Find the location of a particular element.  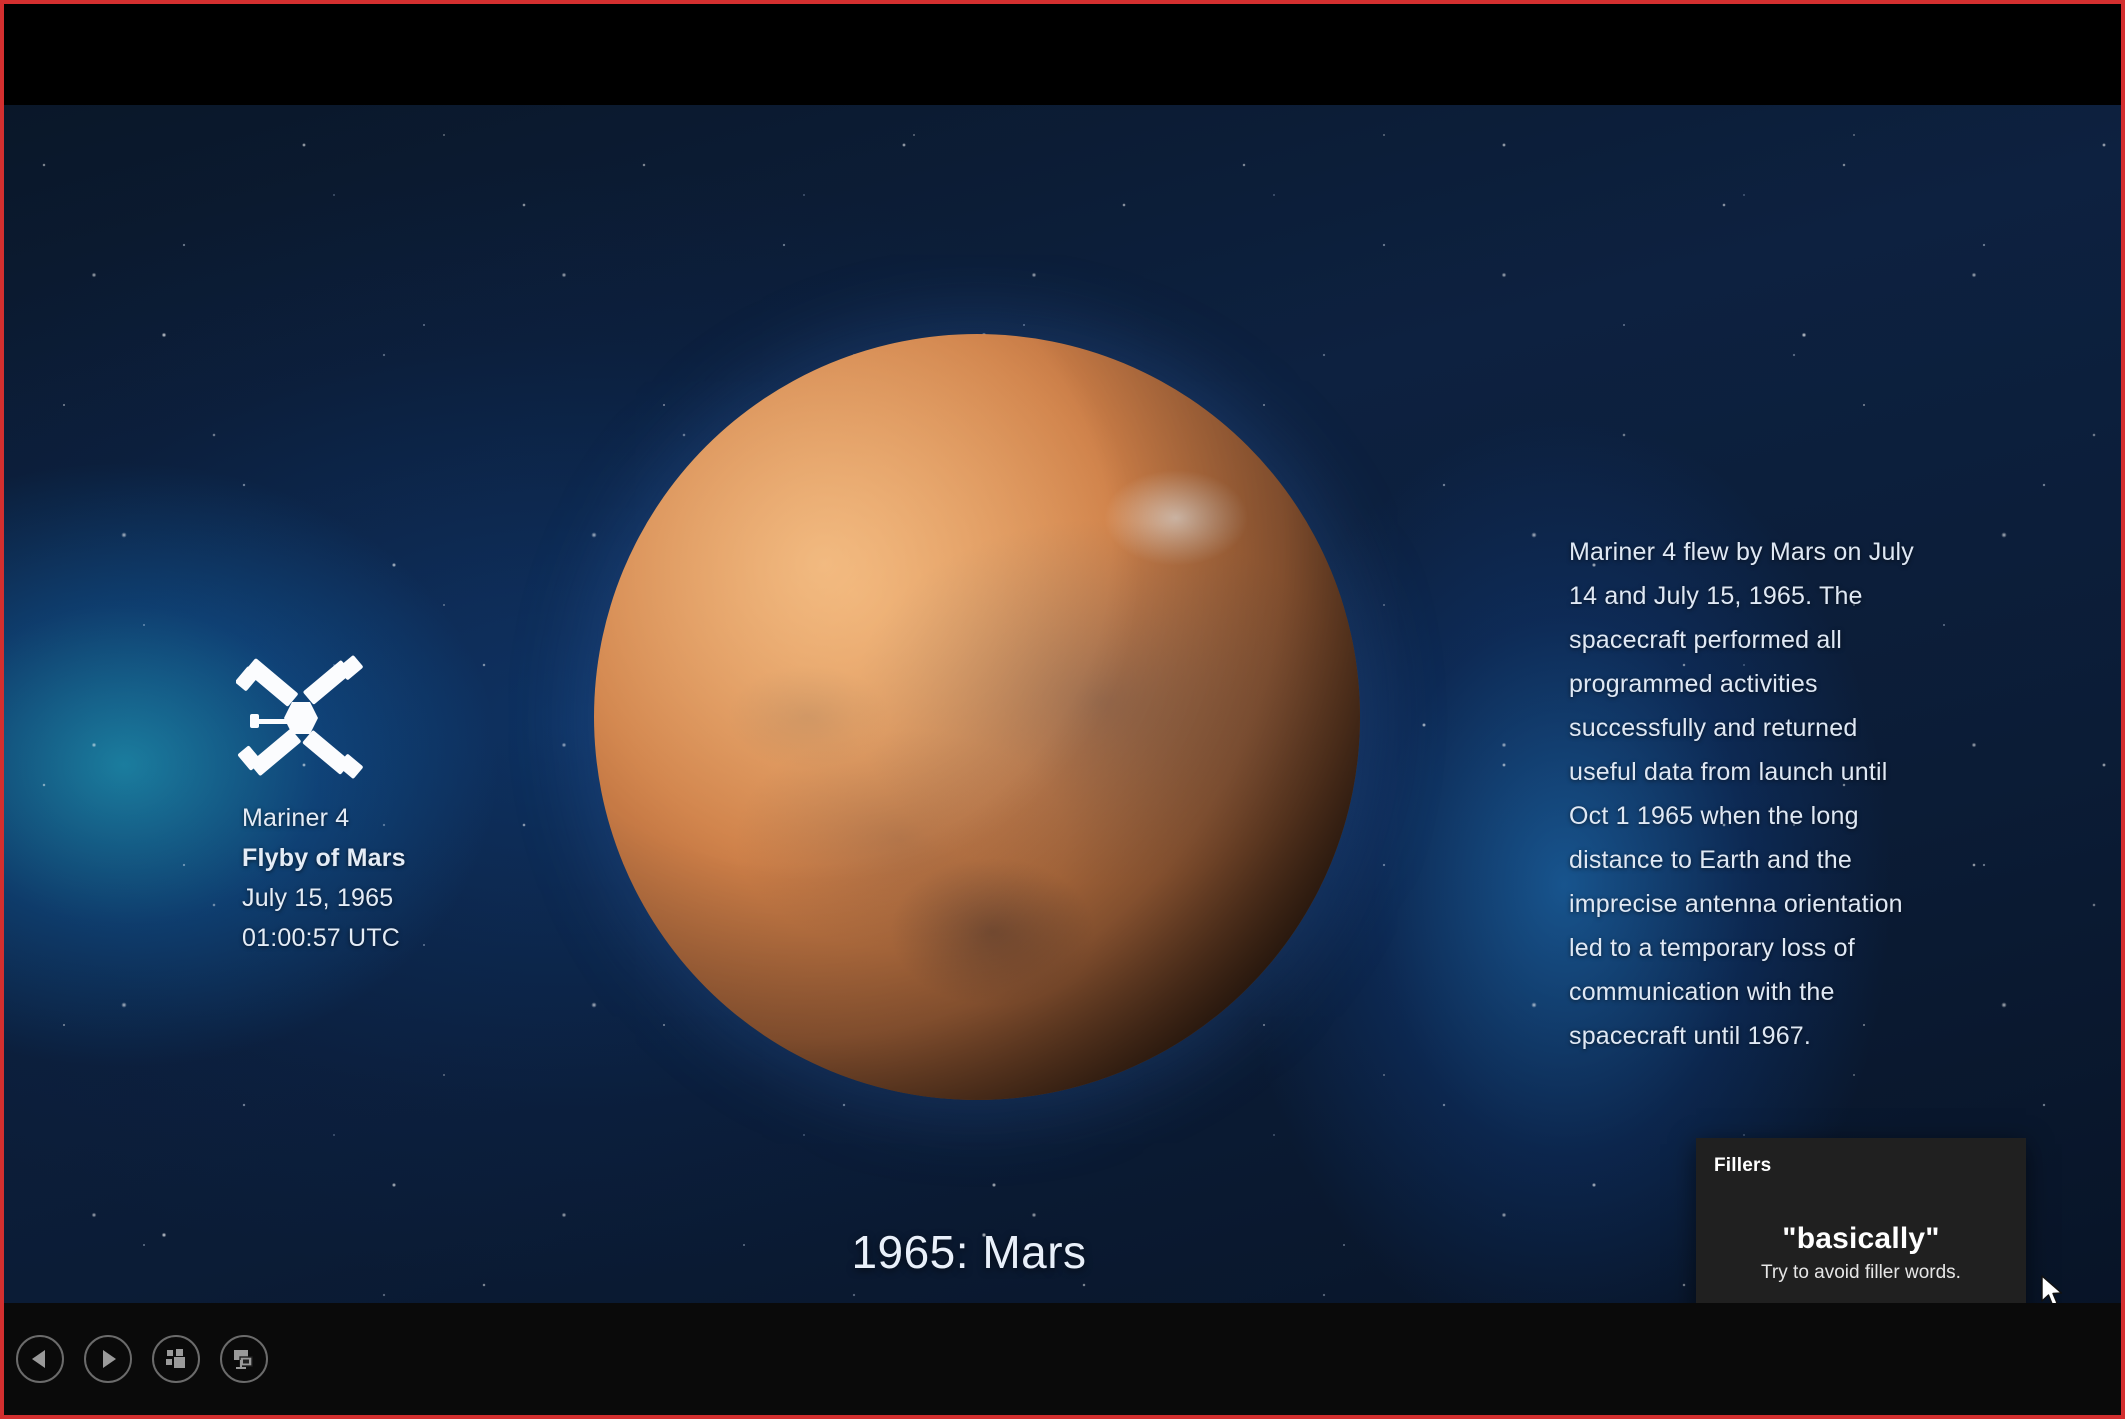

zoom-squares-icon is located at coordinates (175, 1358).